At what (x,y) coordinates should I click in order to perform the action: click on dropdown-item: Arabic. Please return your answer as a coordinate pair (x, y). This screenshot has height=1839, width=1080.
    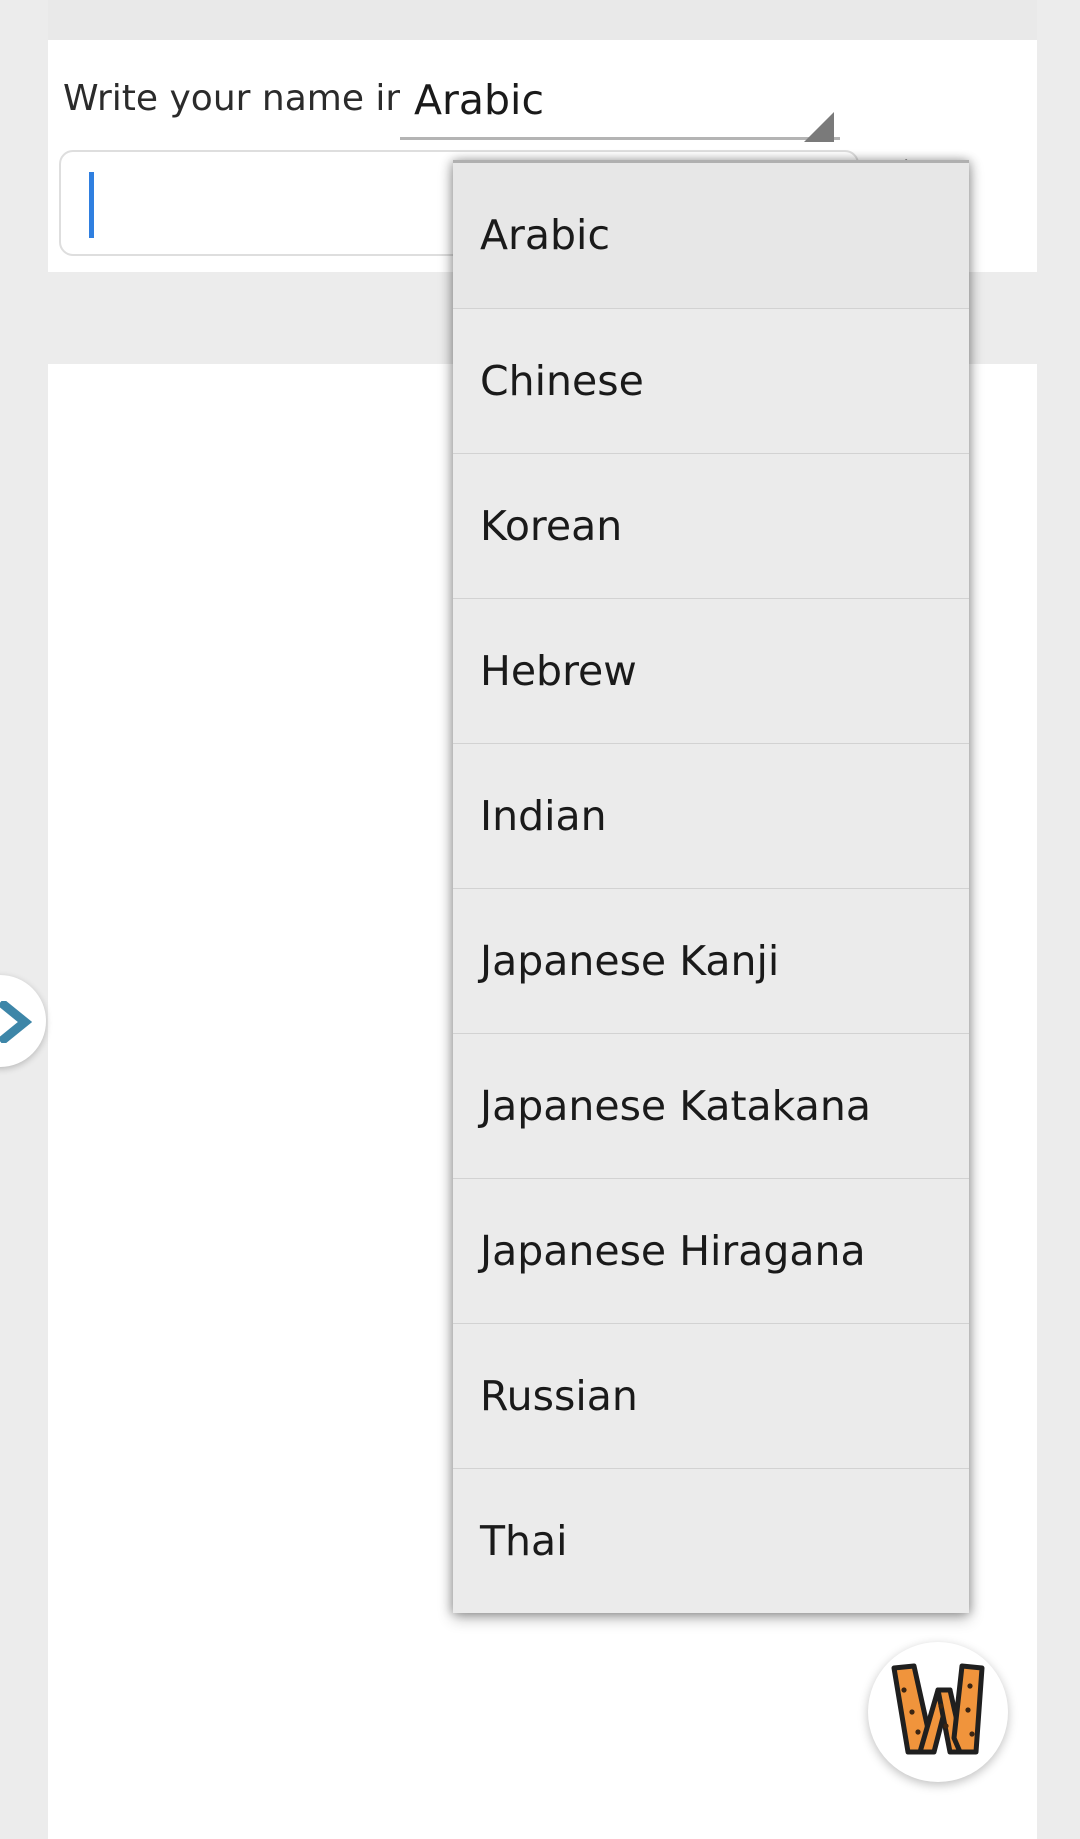
    Looking at the image, I should click on (711, 235).